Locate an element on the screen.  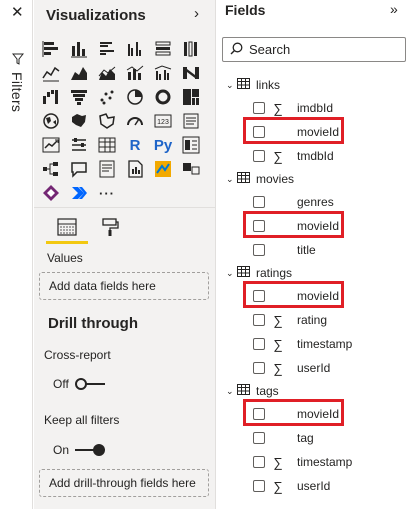
clustered-column-chart-icon is located at coordinates (135, 49).